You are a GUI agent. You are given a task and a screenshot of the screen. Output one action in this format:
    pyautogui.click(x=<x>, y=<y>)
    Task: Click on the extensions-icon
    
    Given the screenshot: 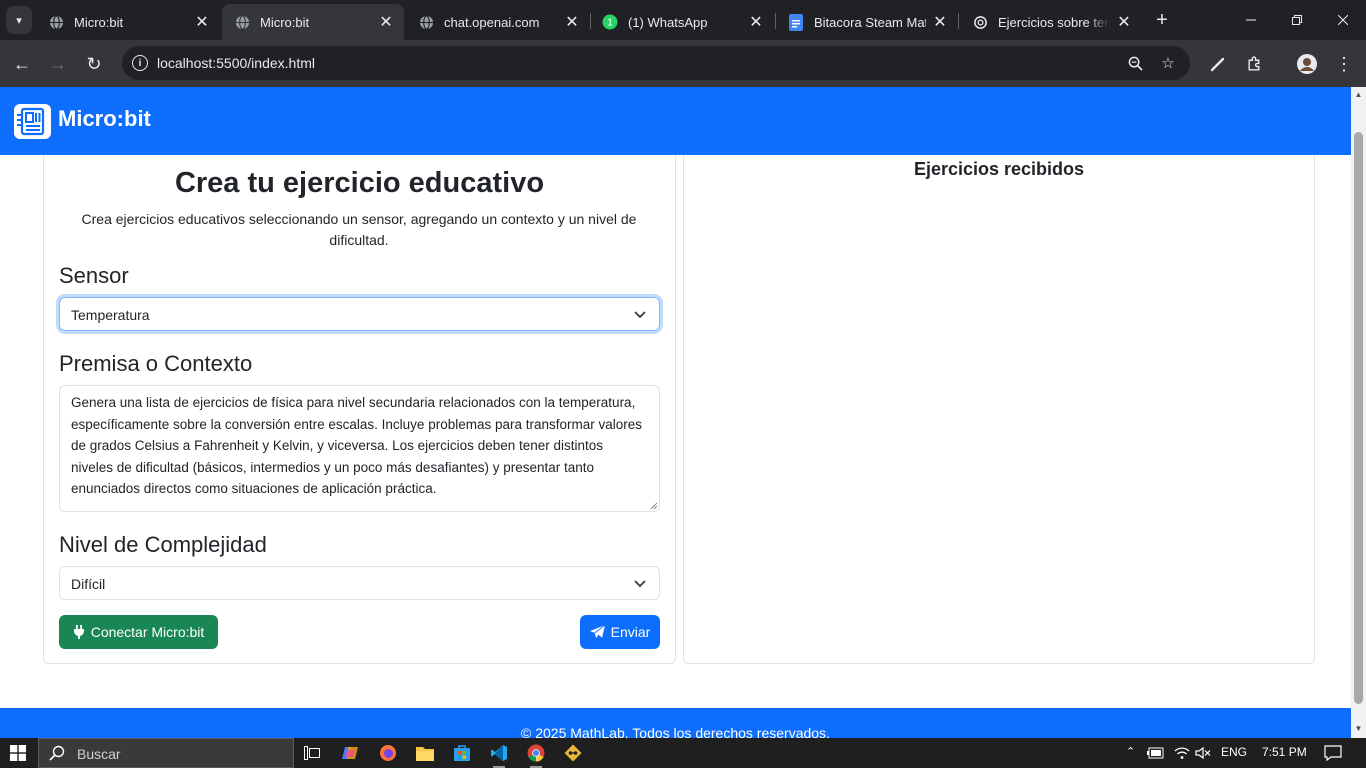 What is the action you would take?
    pyautogui.click(x=1254, y=64)
    